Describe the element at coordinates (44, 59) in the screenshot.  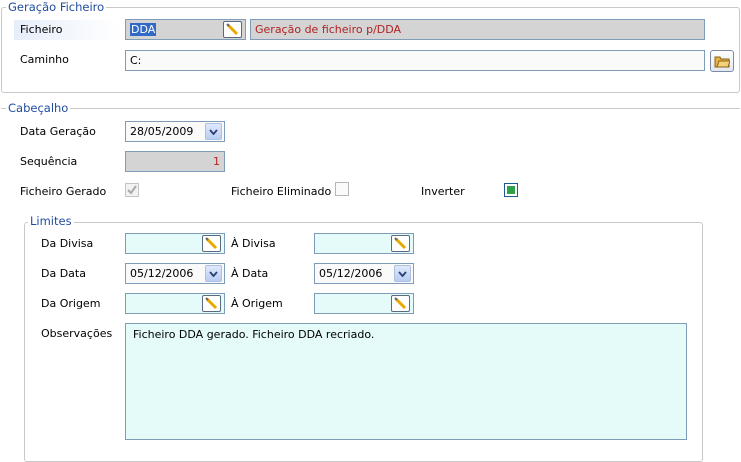
I see `caminho-label: Caminho` at that location.